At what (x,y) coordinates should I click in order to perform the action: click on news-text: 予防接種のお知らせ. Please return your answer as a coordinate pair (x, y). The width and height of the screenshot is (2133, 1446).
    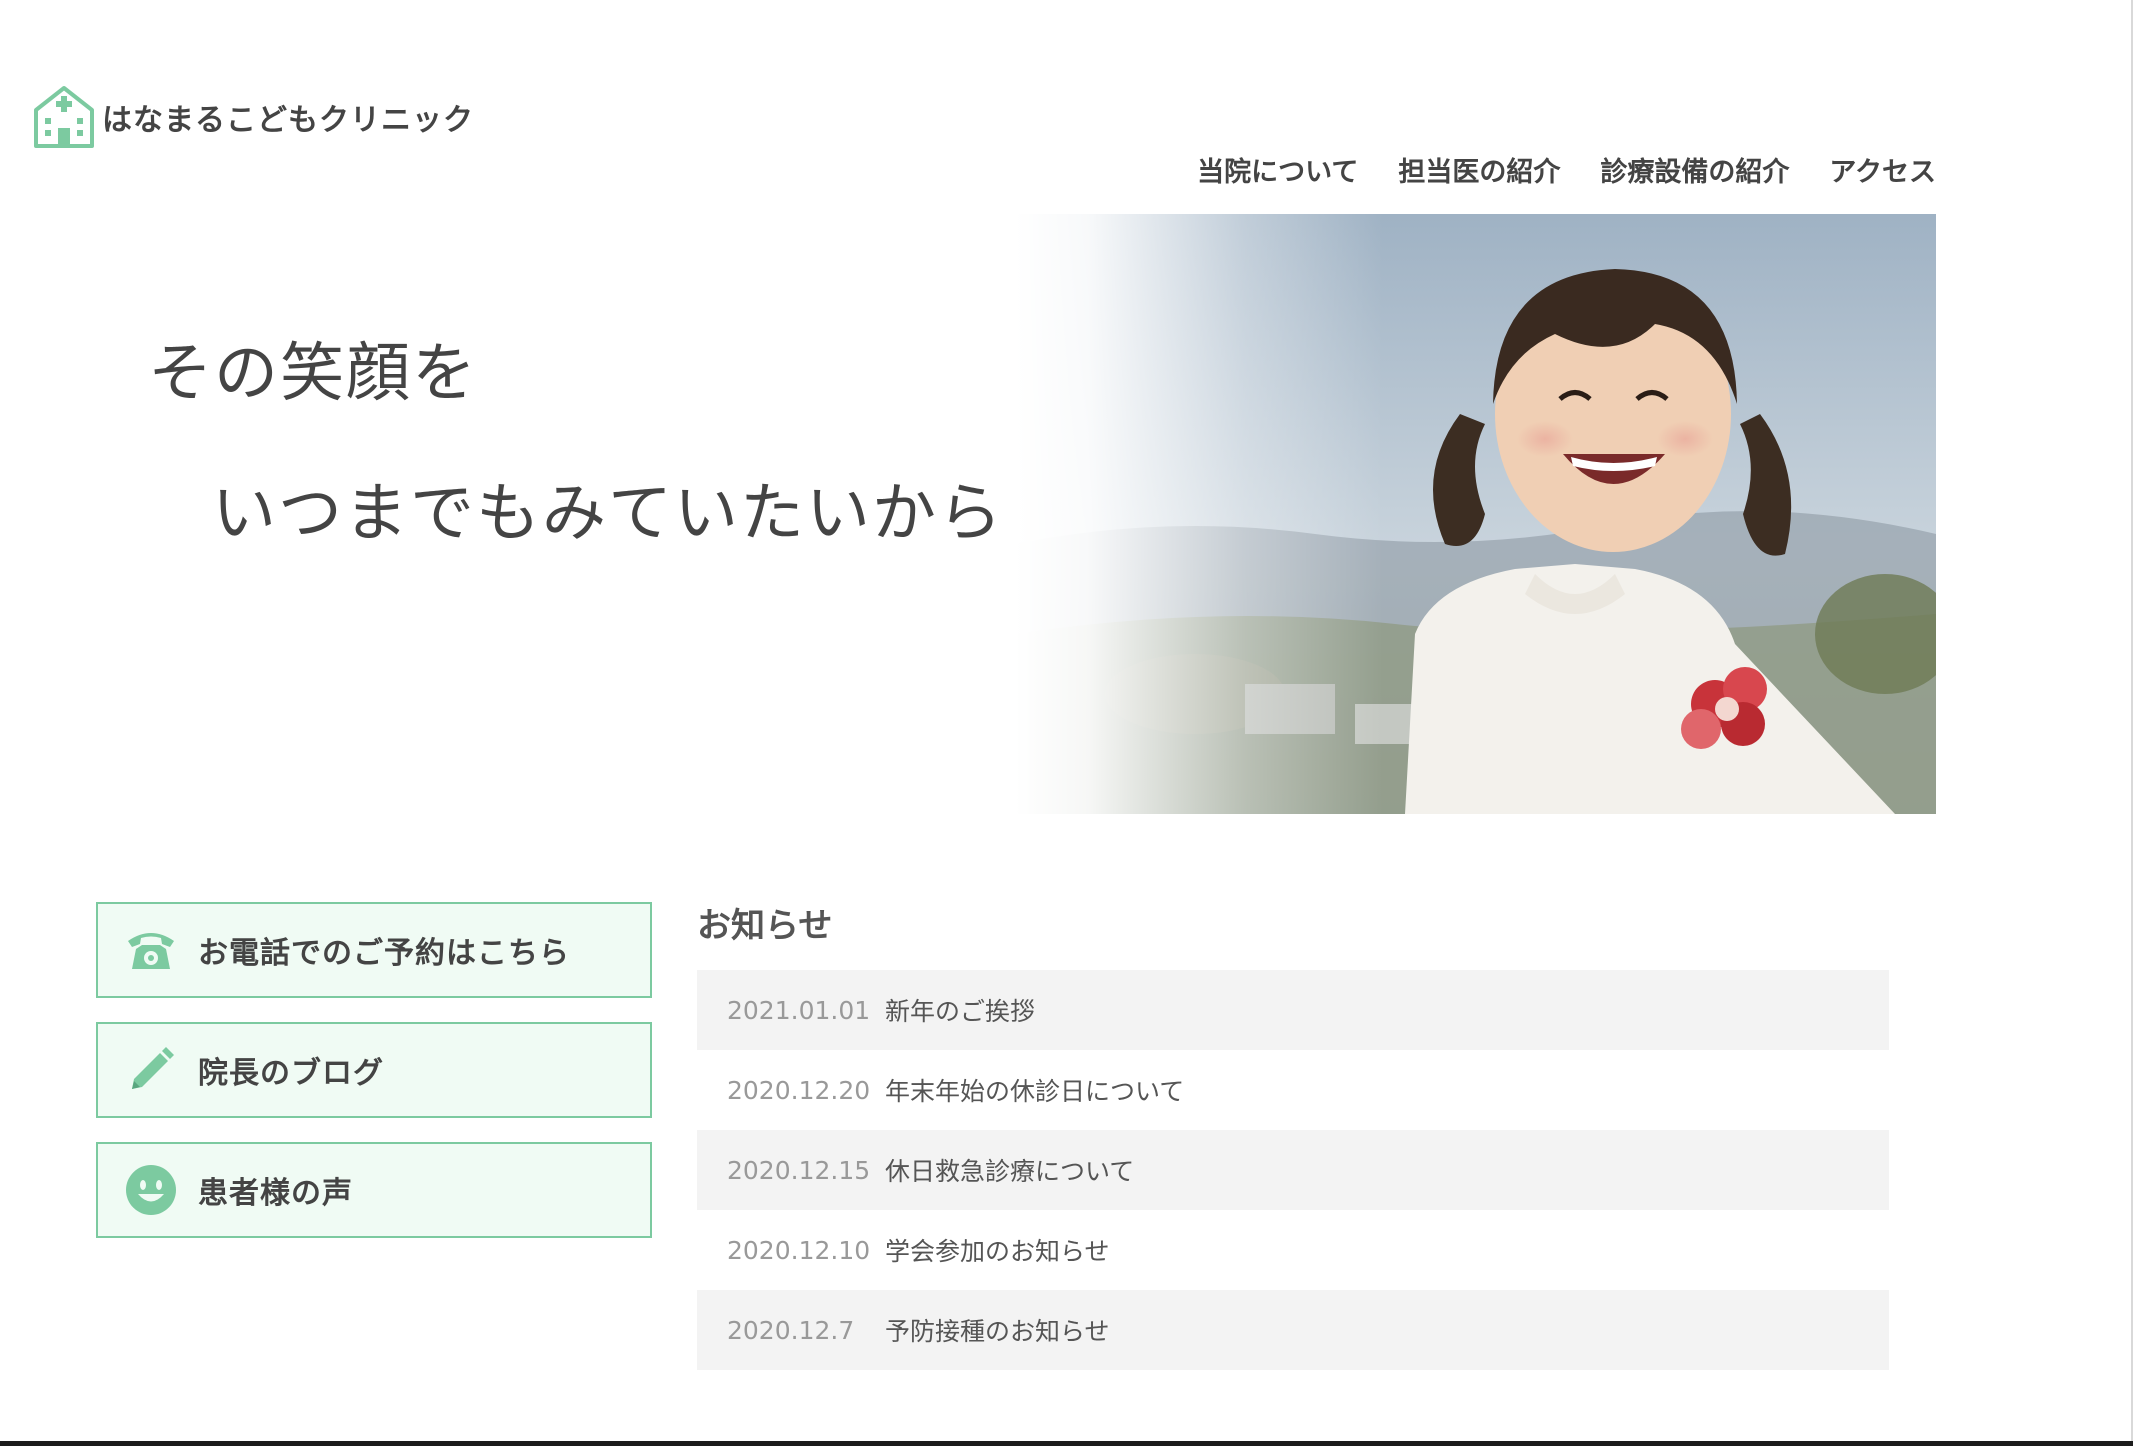
    Looking at the image, I should click on (997, 1331).